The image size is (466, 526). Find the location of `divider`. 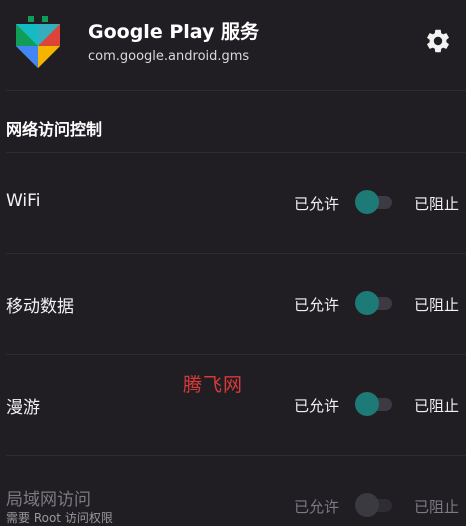

divider is located at coordinates (236, 90).